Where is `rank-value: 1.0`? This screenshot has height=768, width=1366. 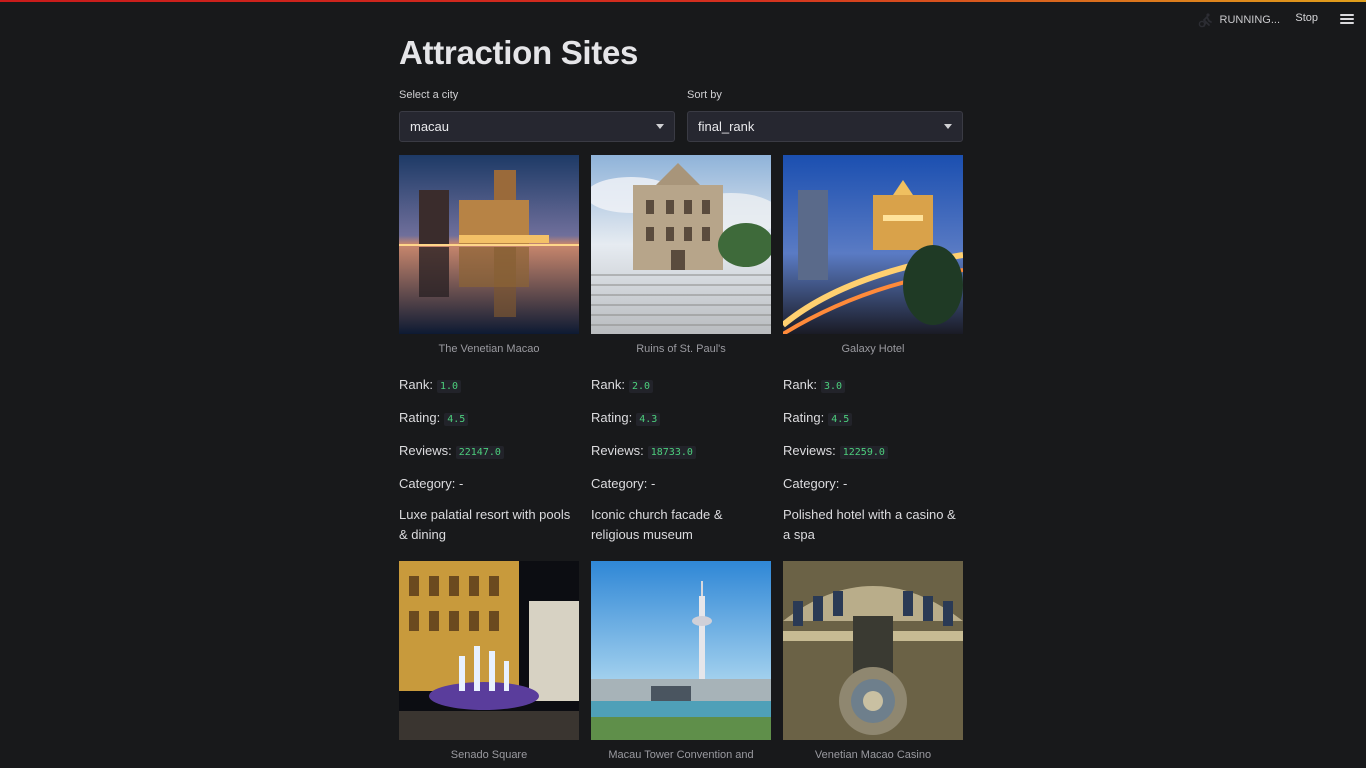 rank-value: 1.0 is located at coordinates (449, 386).